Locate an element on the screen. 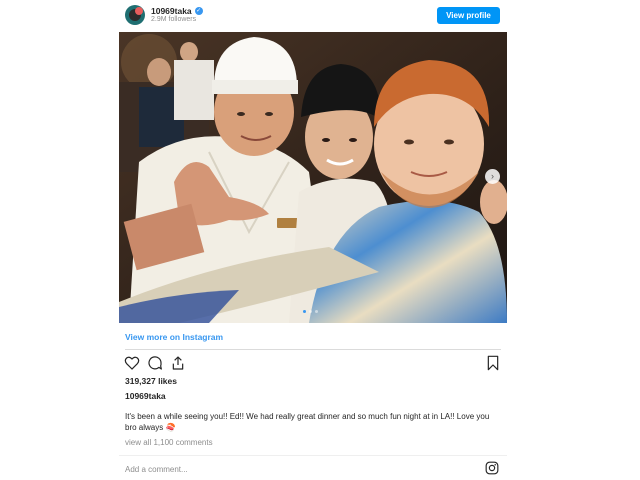 This screenshot has height=480, width=640. like-count: 319,327 likes is located at coordinates (151, 381).